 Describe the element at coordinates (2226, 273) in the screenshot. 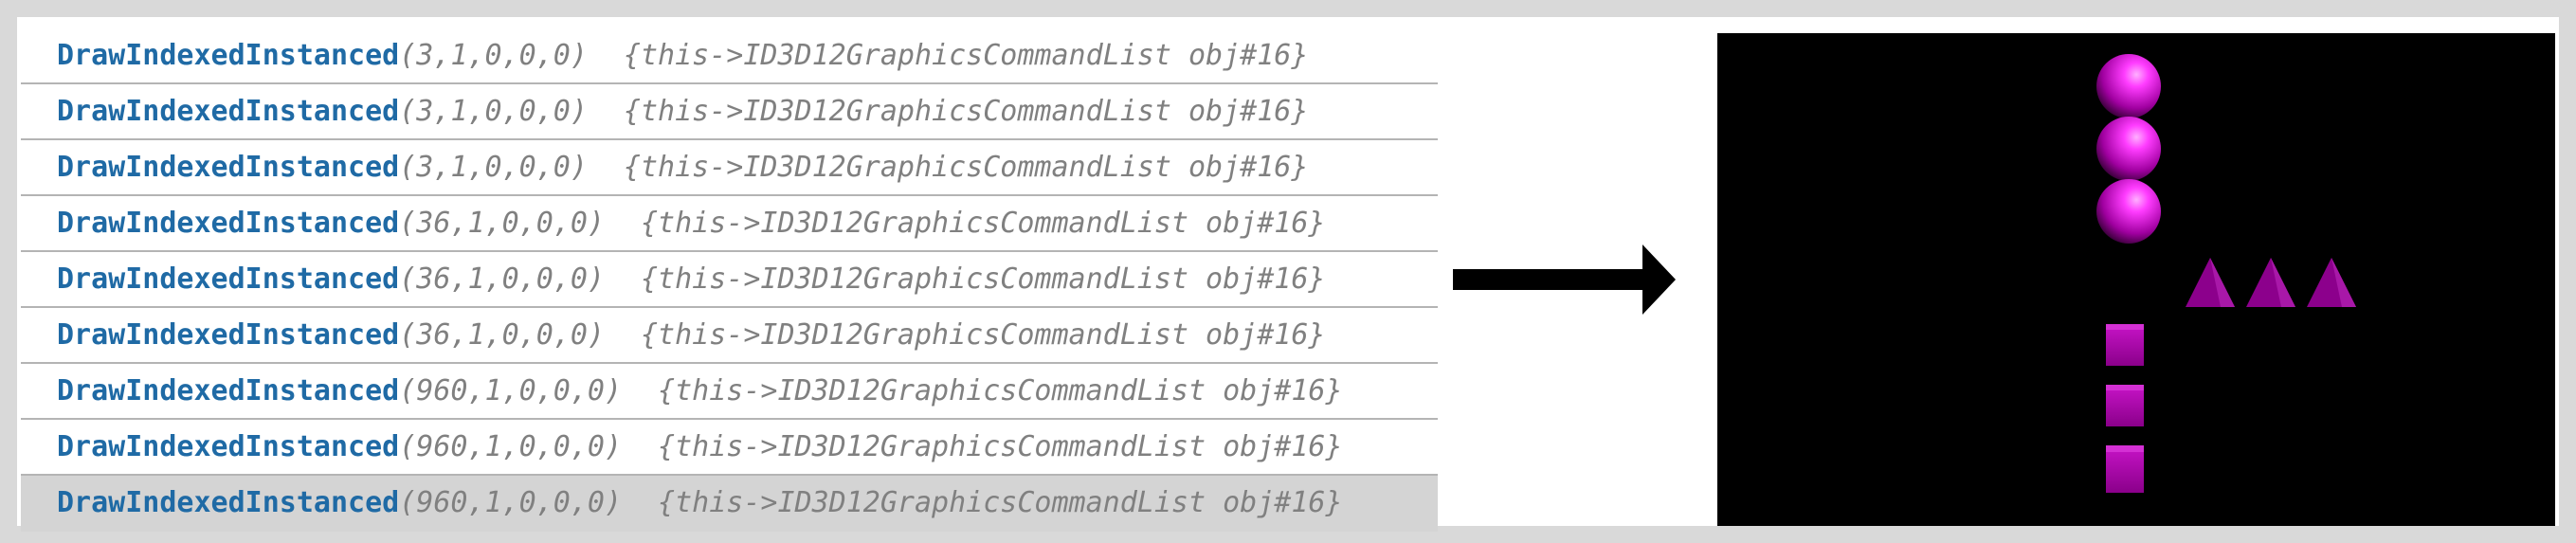

I see `render-preview-canvas` at that location.